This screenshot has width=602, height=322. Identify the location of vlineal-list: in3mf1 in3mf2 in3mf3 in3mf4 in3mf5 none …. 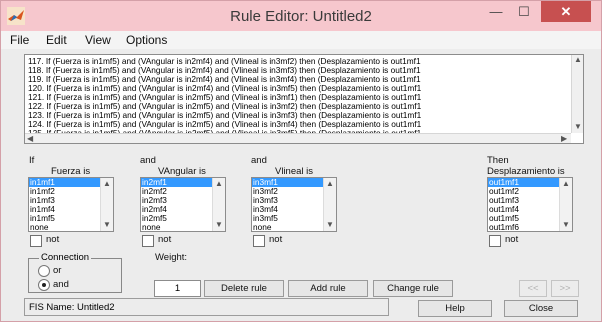
(294, 204).